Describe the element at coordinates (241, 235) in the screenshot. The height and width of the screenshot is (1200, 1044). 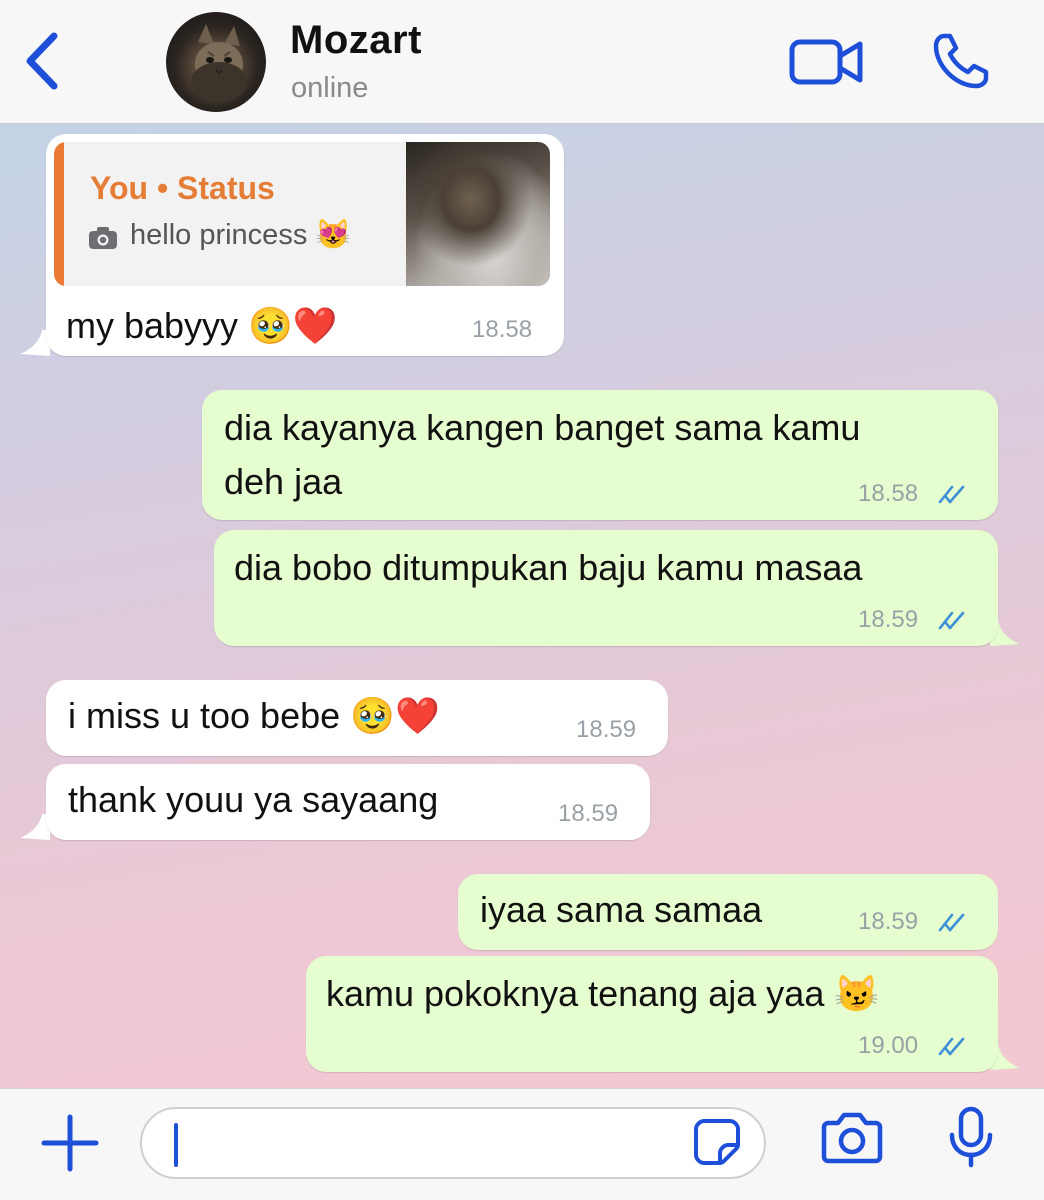
I see `quote-caption: hello princess 😻` at that location.